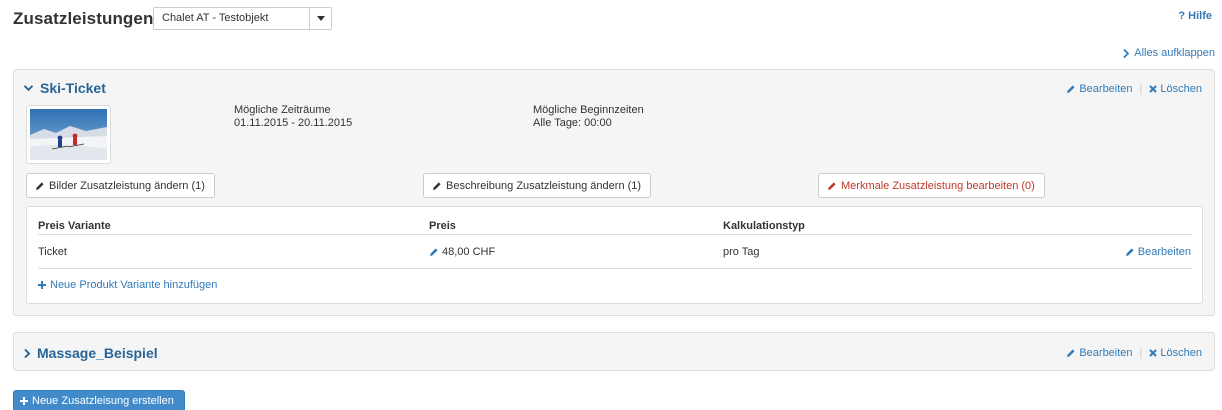 The height and width of the screenshot is (410, 1222). What do you see at coordinates (615, 268) in the screenshot?
I see `row-divider` at bounding box center [615, 268].